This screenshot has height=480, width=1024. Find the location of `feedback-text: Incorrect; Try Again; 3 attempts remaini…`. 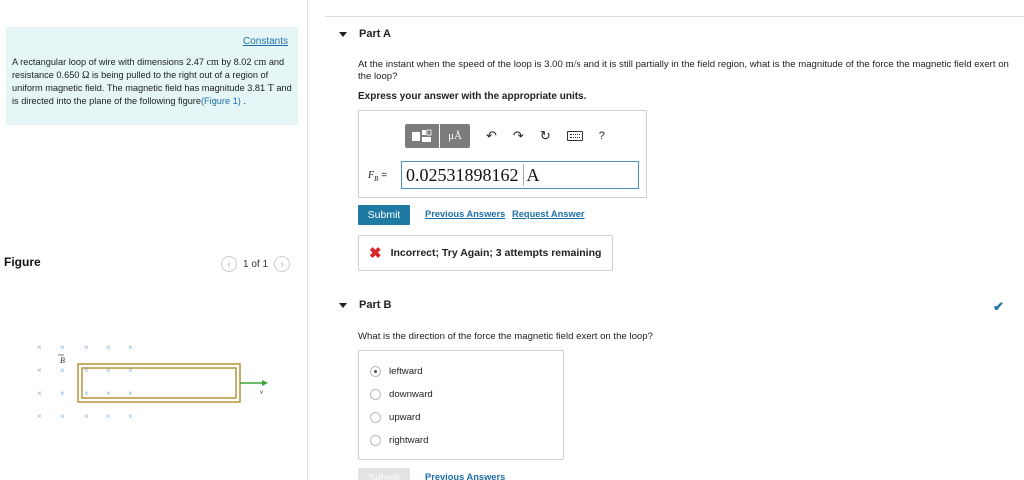

feedback-text: Incorrect; Try Again; 3 attempts remaini… is located at coordinates (496, 253).